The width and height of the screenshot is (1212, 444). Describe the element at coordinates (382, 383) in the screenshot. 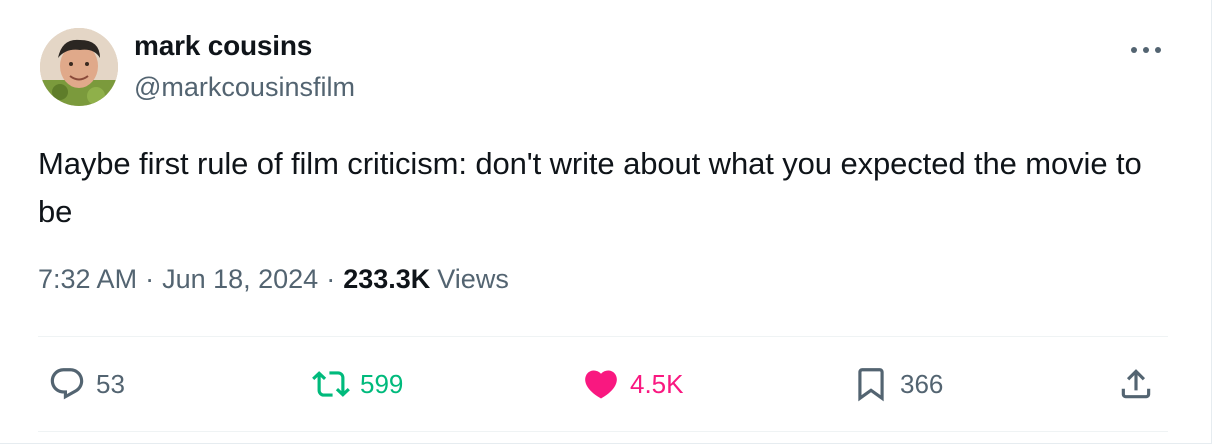

I see `repost-count: 599` at that location.